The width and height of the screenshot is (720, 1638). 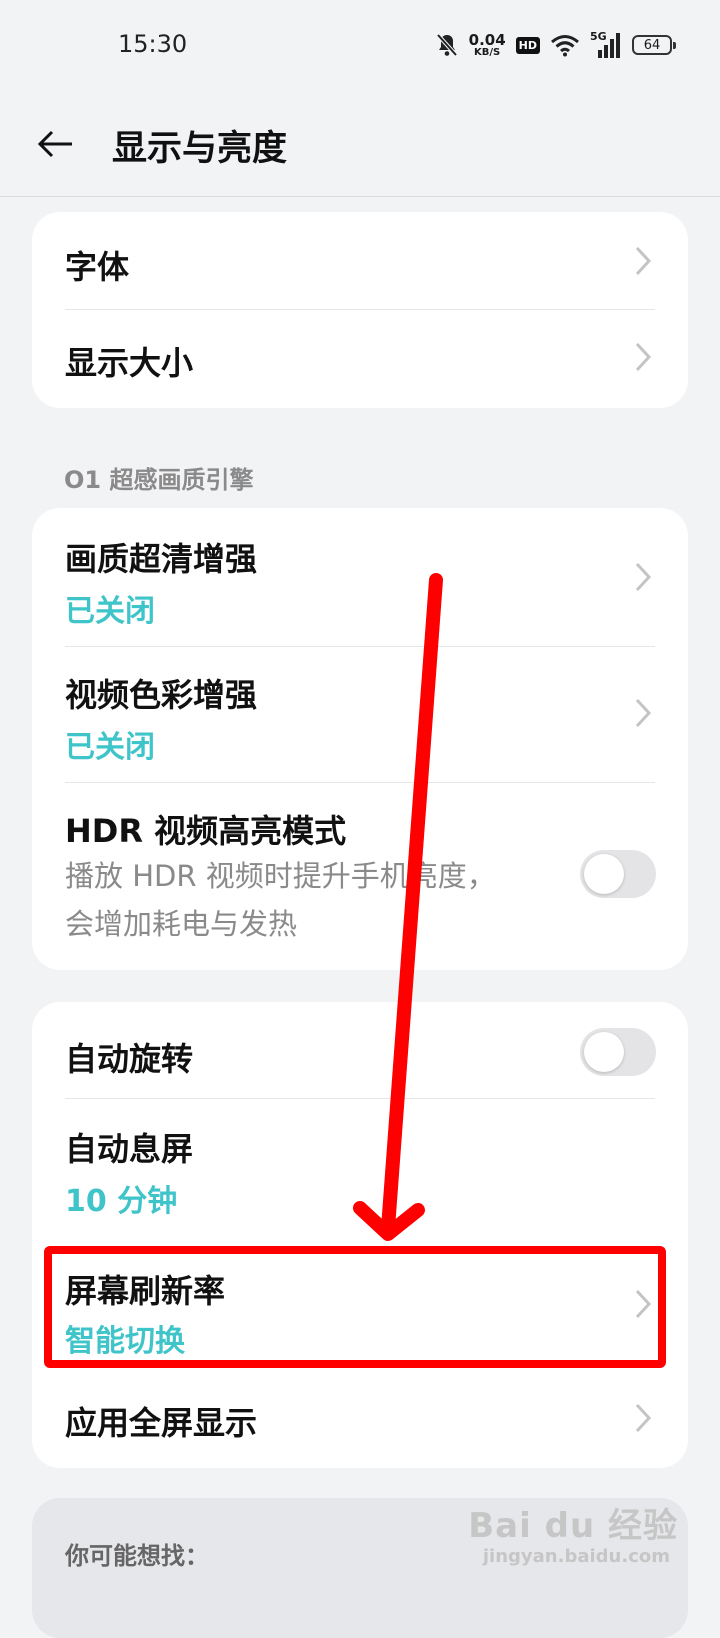 What do you see at coordinates (200, 149) in the screenshot?
I see `page-title: 显示与亮度` at bounding box center [200, 149].